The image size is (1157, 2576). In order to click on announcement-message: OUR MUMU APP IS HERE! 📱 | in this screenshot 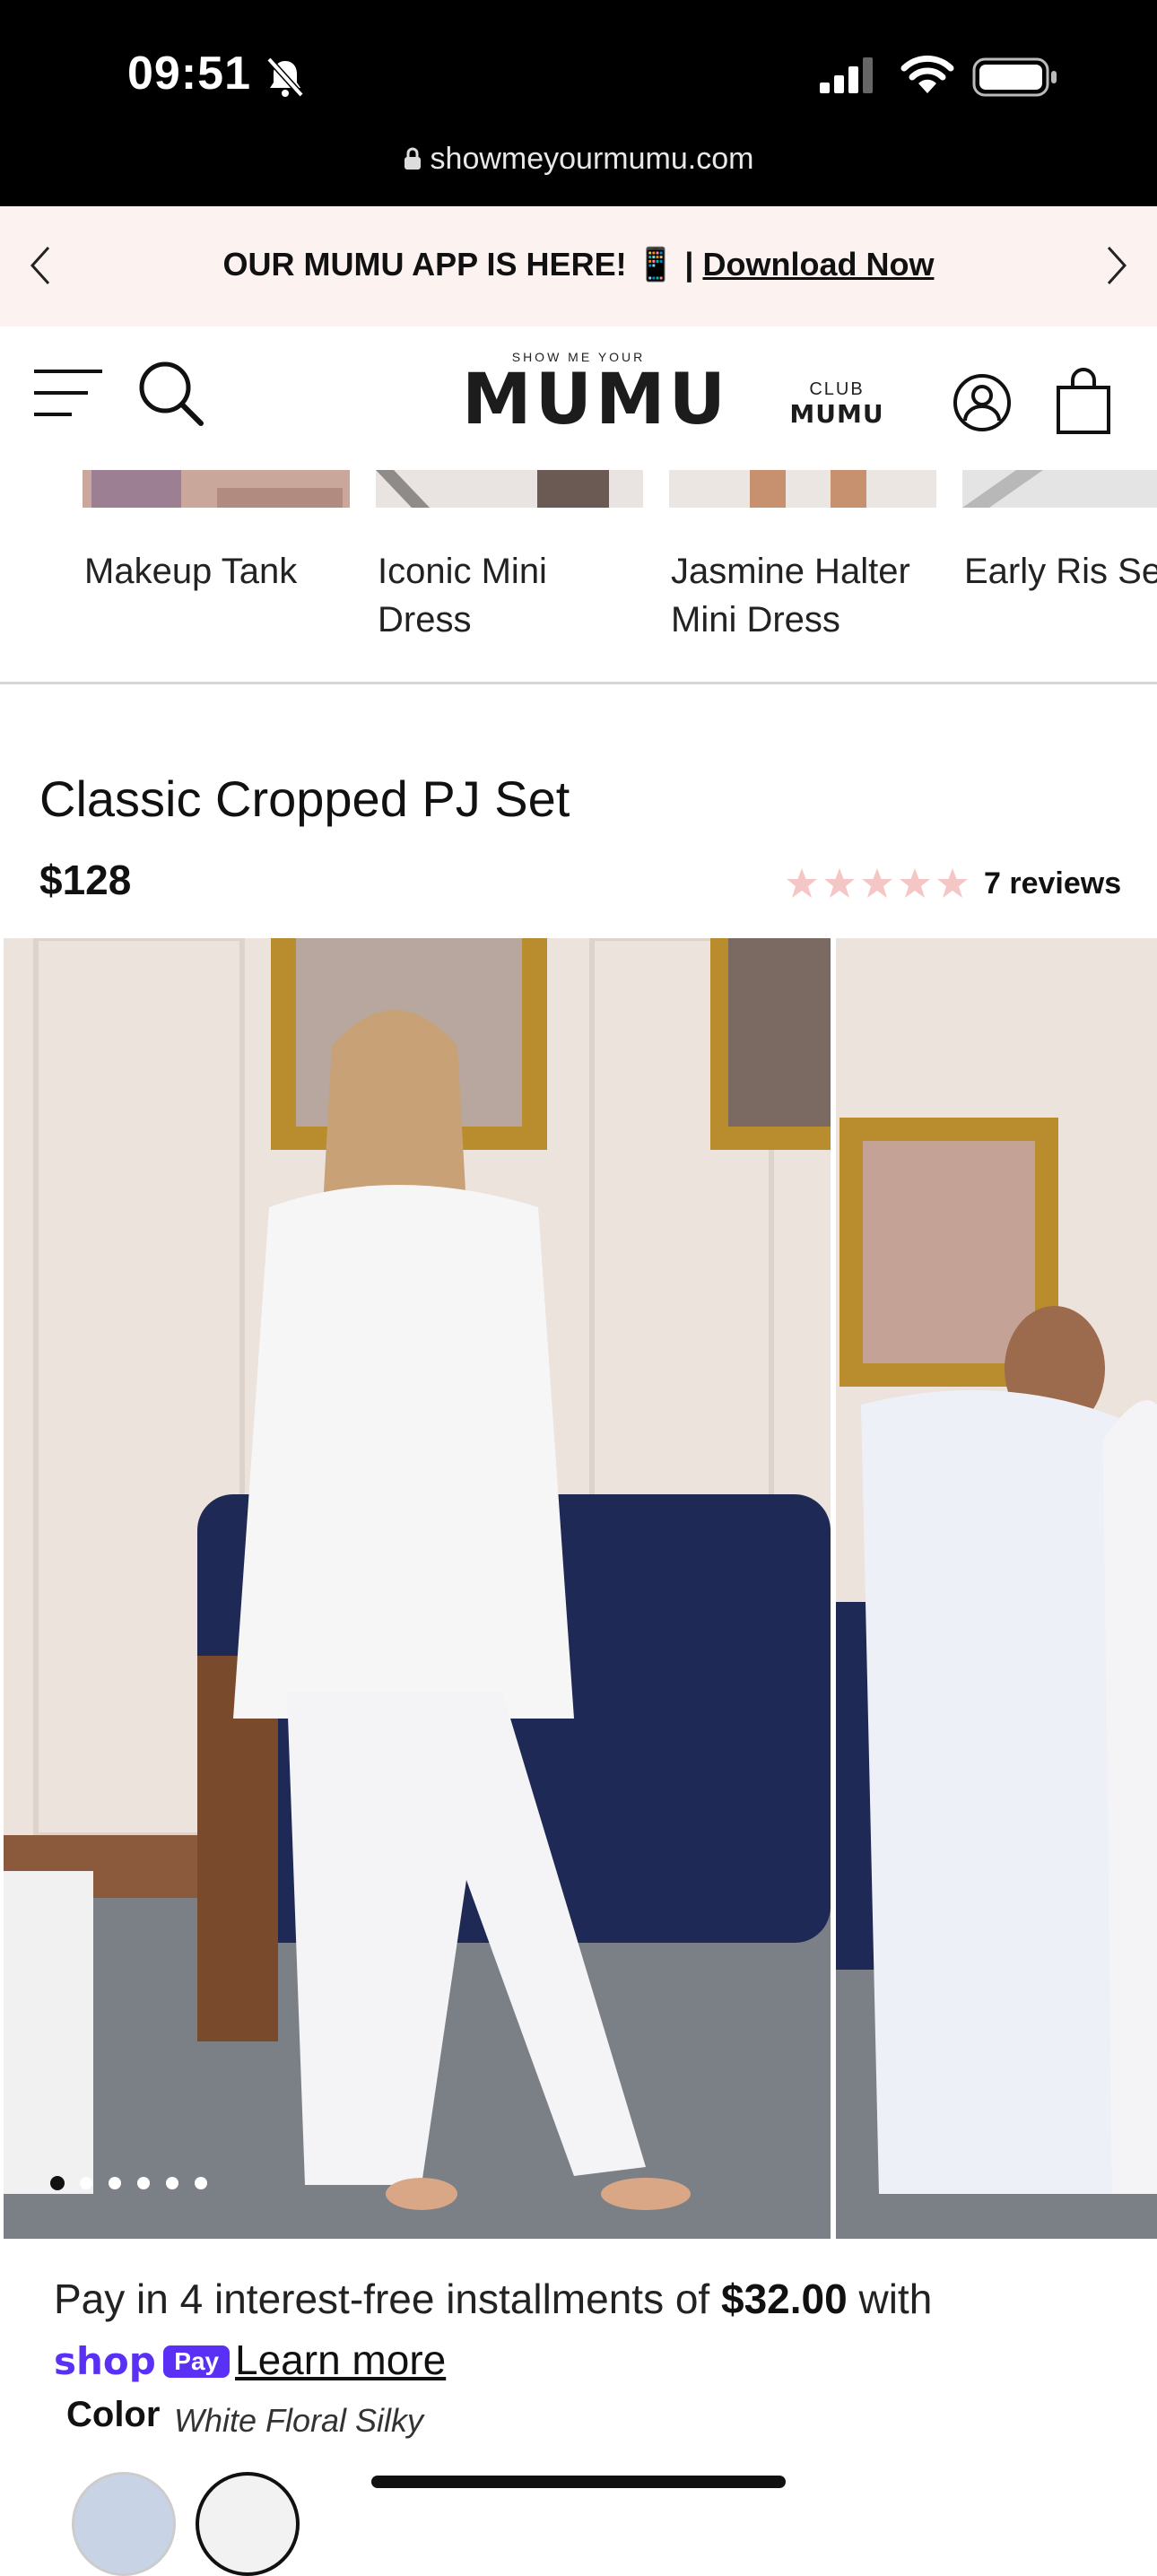, I will do `click(462, 264)`.